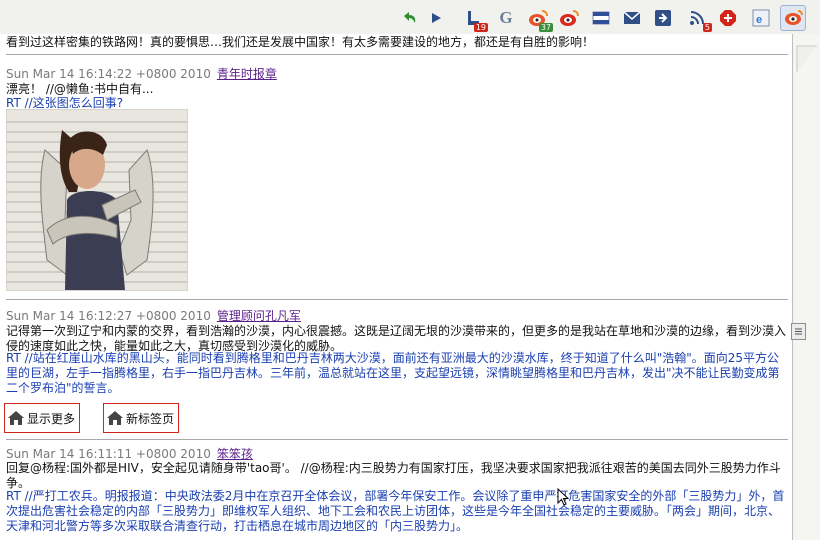 The image size is (820, 540). Describe the element at coordinates (480, 27) in the screenshot. I see `bookmark-badge: 19` at that location.